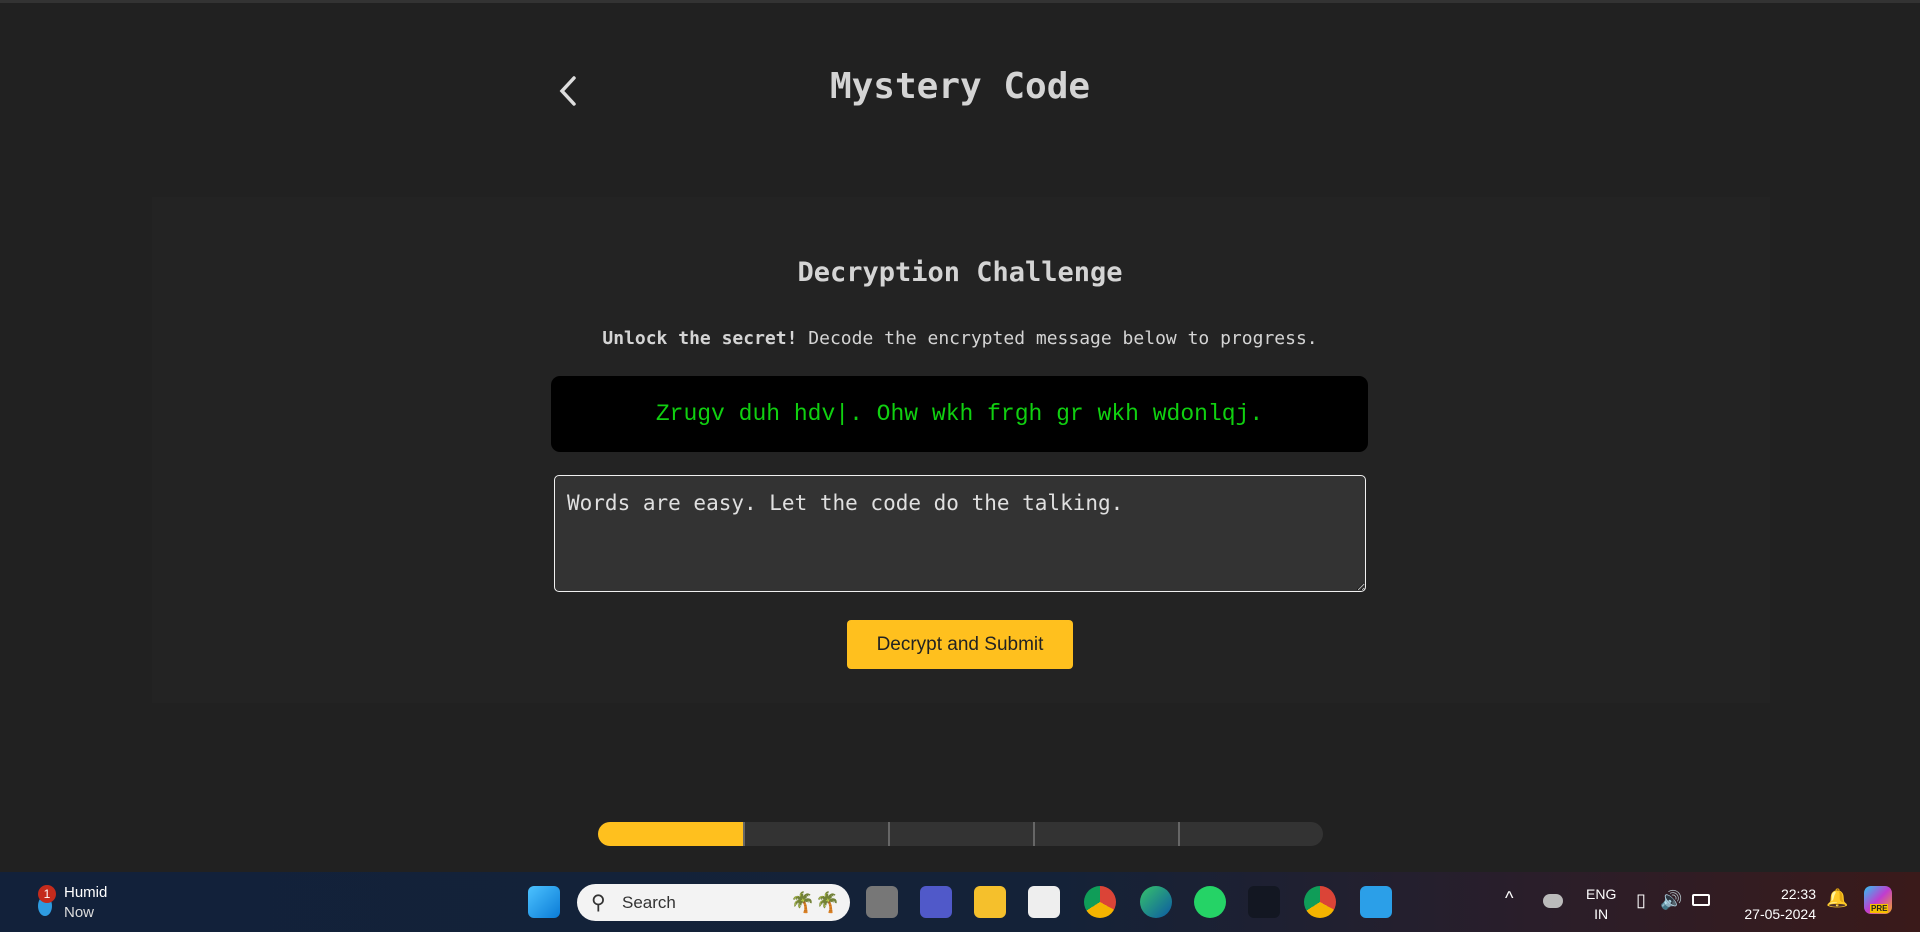 This screenshot has width=1920, height=932. Describe the element at coordinates (1798, 894) in the screenshot. I see `time: 22:33` at that location.